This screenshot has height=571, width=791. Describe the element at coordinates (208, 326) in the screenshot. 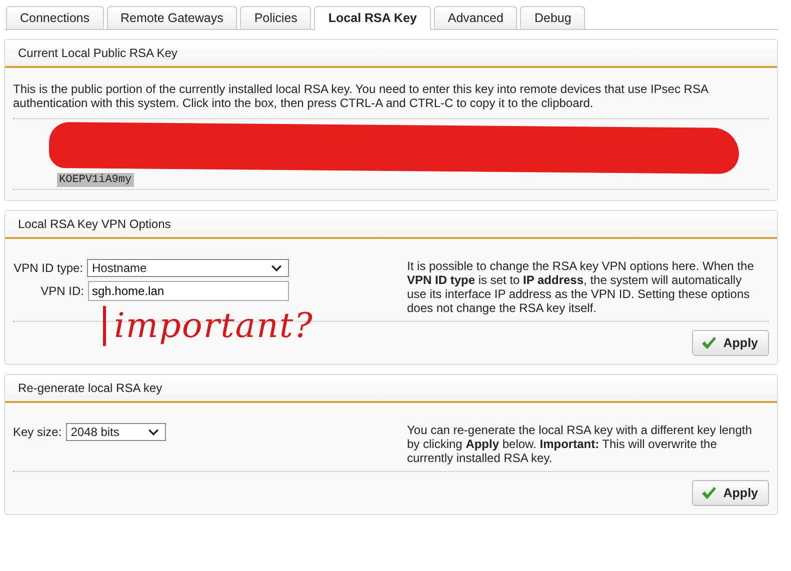

I see `handwritten-note: important?` at that location.